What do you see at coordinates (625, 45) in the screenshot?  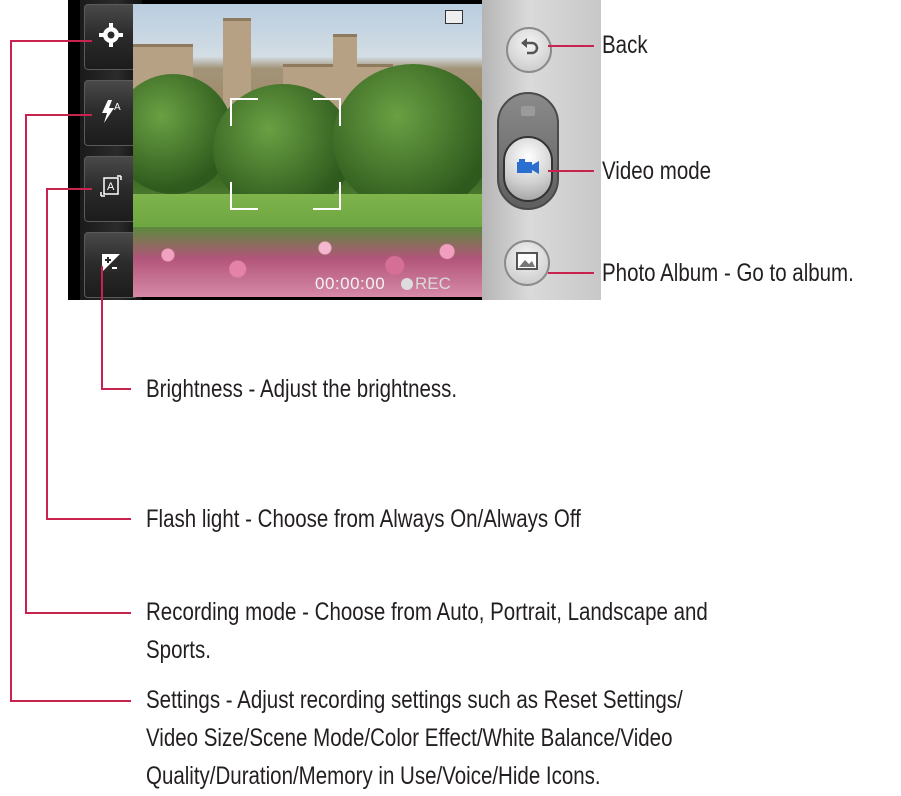 I see `back-callout: Back` at bounding box center [625, 45].